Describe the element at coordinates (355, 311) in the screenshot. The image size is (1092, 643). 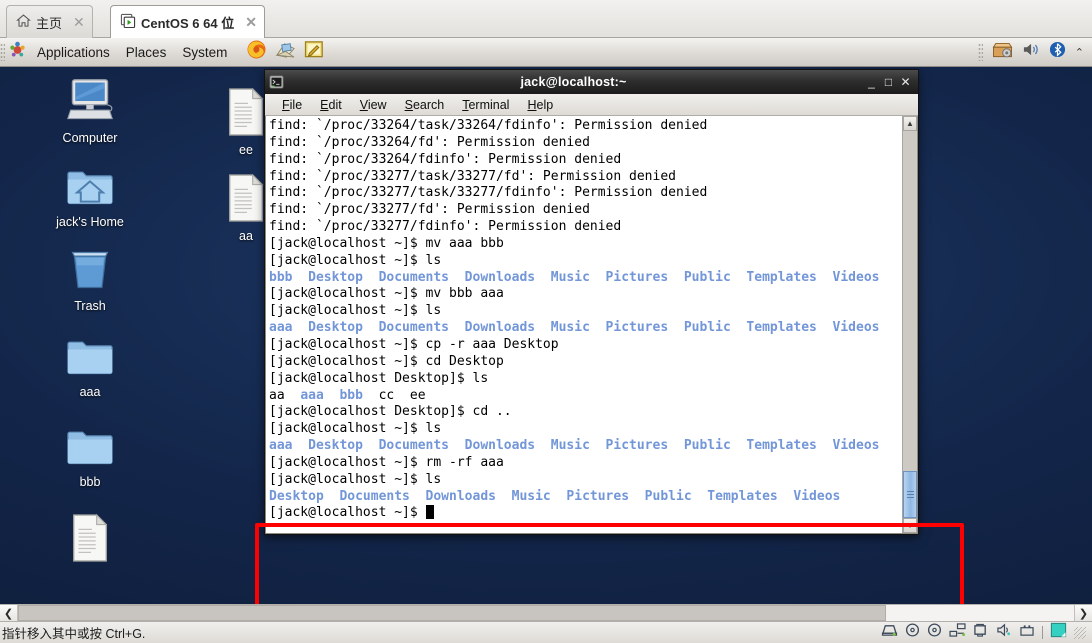
I see `terminal-text: [jack@localhost ~]$ ls` at that location.